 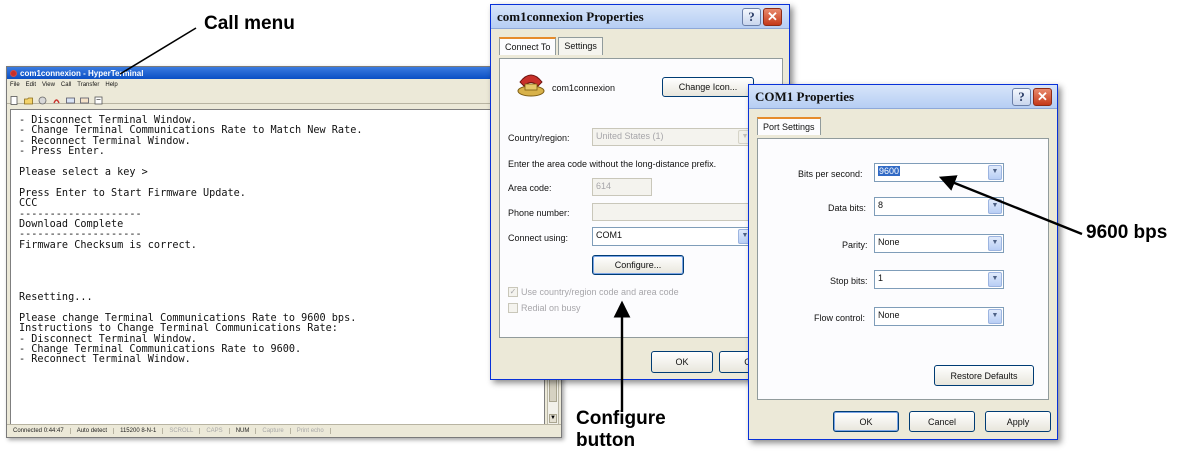 I want to click on com1connexion-properties-title-bar: com1connexion Properties ? ✕, so click(x=640, y=17).